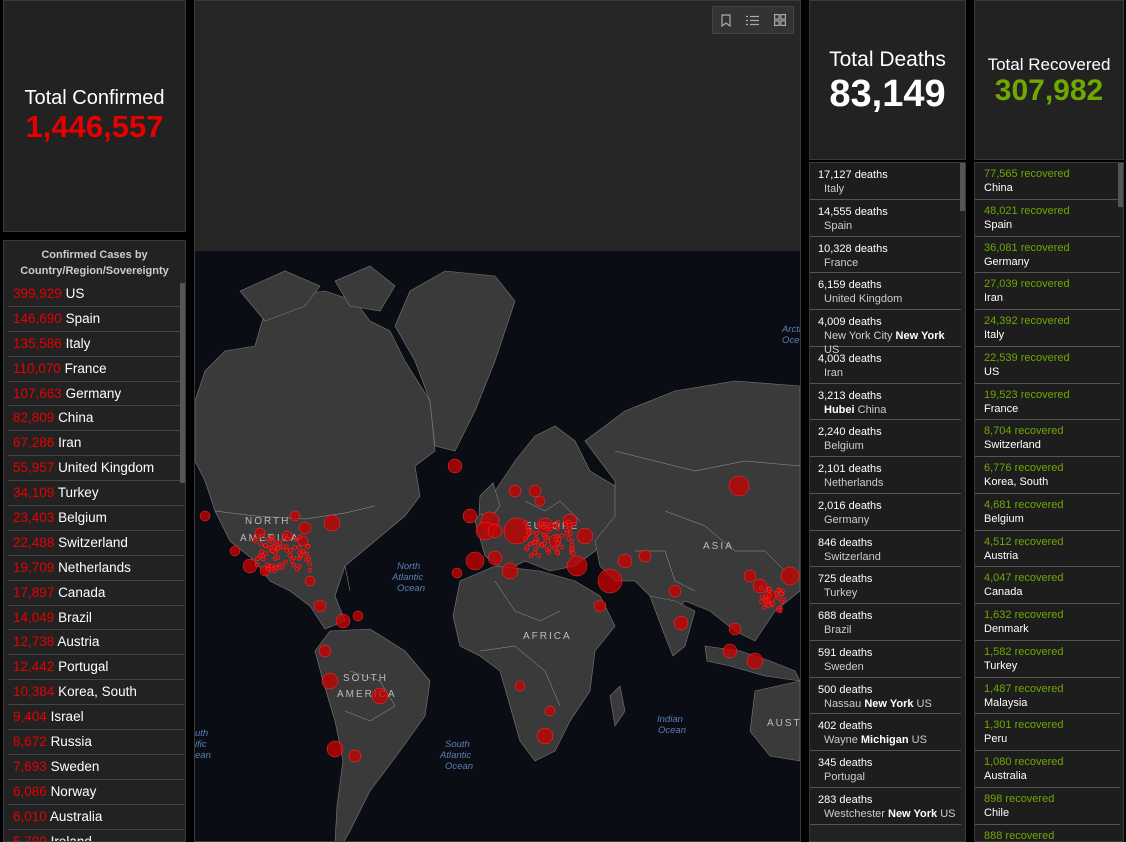 The width and height of the screenshot is (1126, 842). What do you see at coordinates (726, 20) in the screenshot?
I see `bookmark-icon` at bounding box center [726, 20].